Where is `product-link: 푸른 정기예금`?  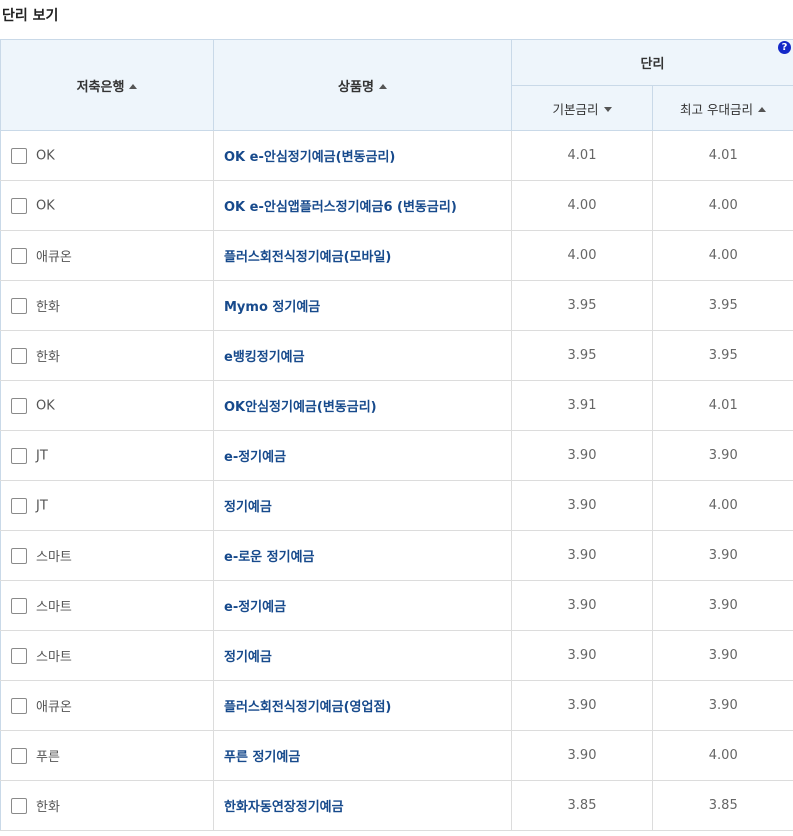
product-link: 푸른 정기예금 is located at coordinates (262, 757).